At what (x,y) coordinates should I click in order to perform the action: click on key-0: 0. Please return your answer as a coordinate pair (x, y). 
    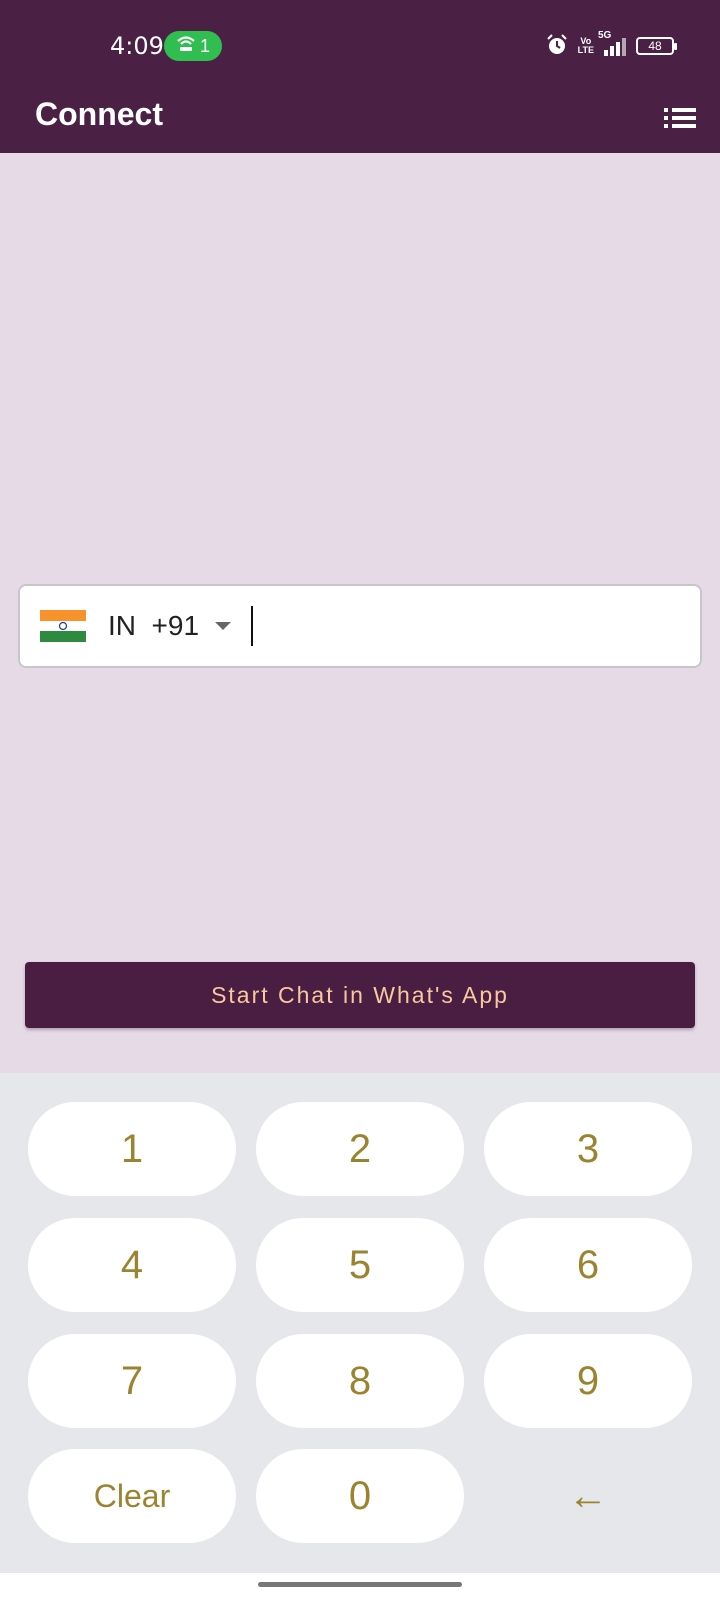
    Looking at the image, I should click on (360, 1496).